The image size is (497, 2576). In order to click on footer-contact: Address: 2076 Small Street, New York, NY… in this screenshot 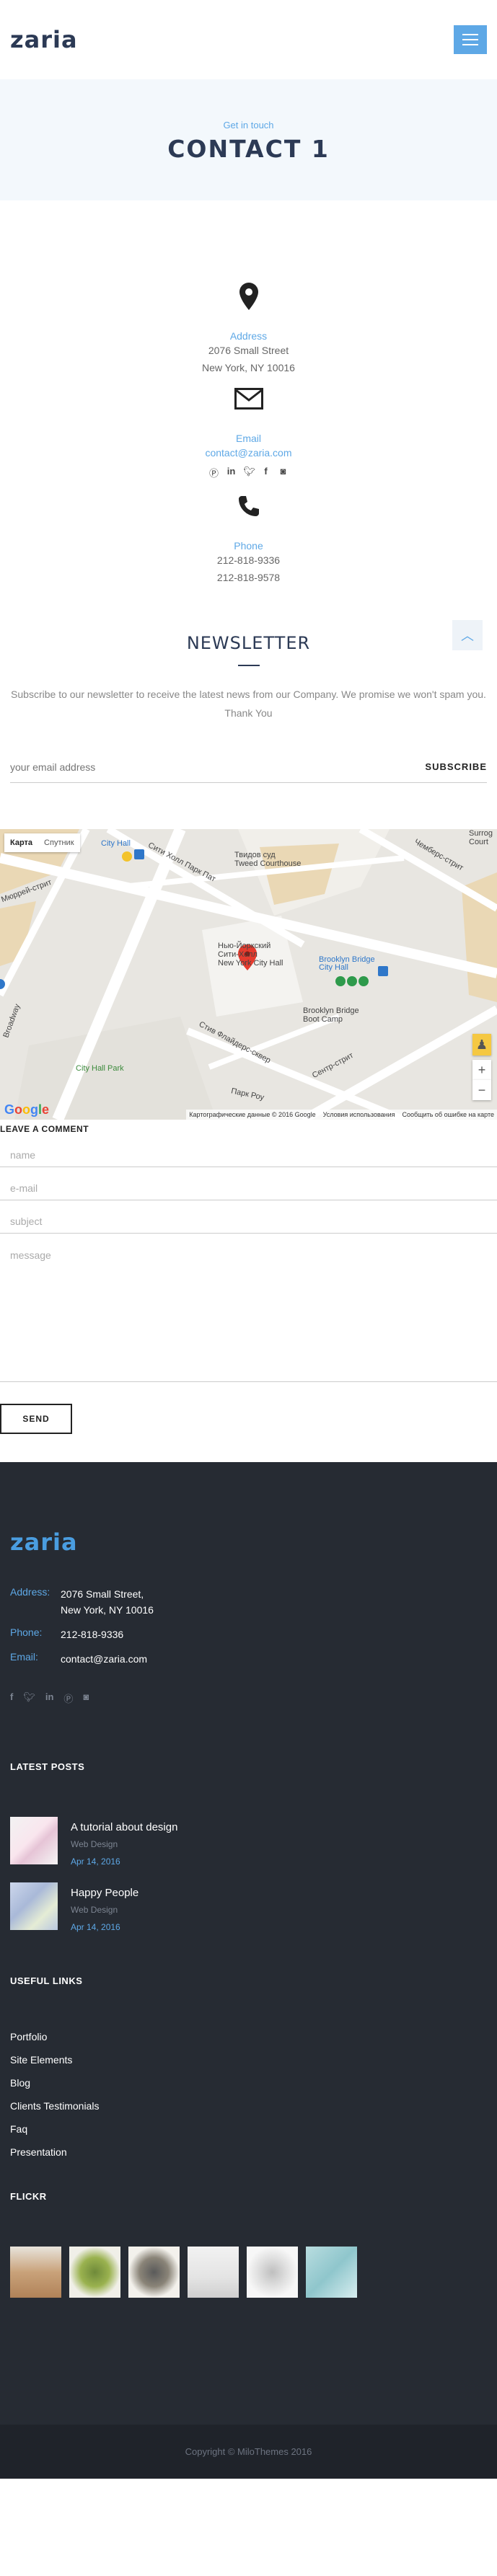, I will do `click(248, 1626)`.